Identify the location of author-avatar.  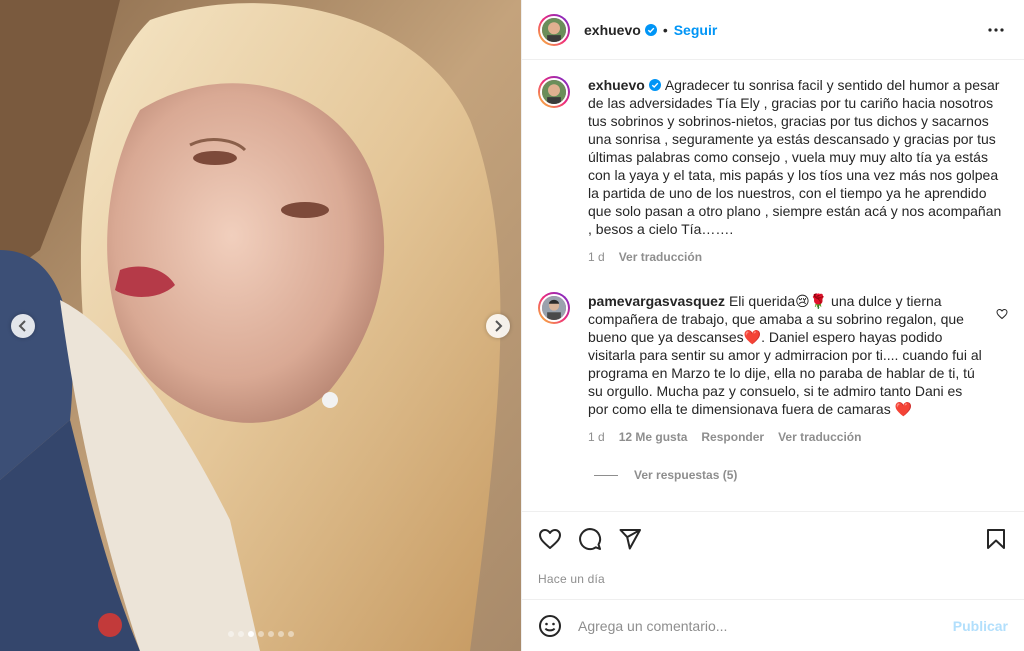
(554, 29).